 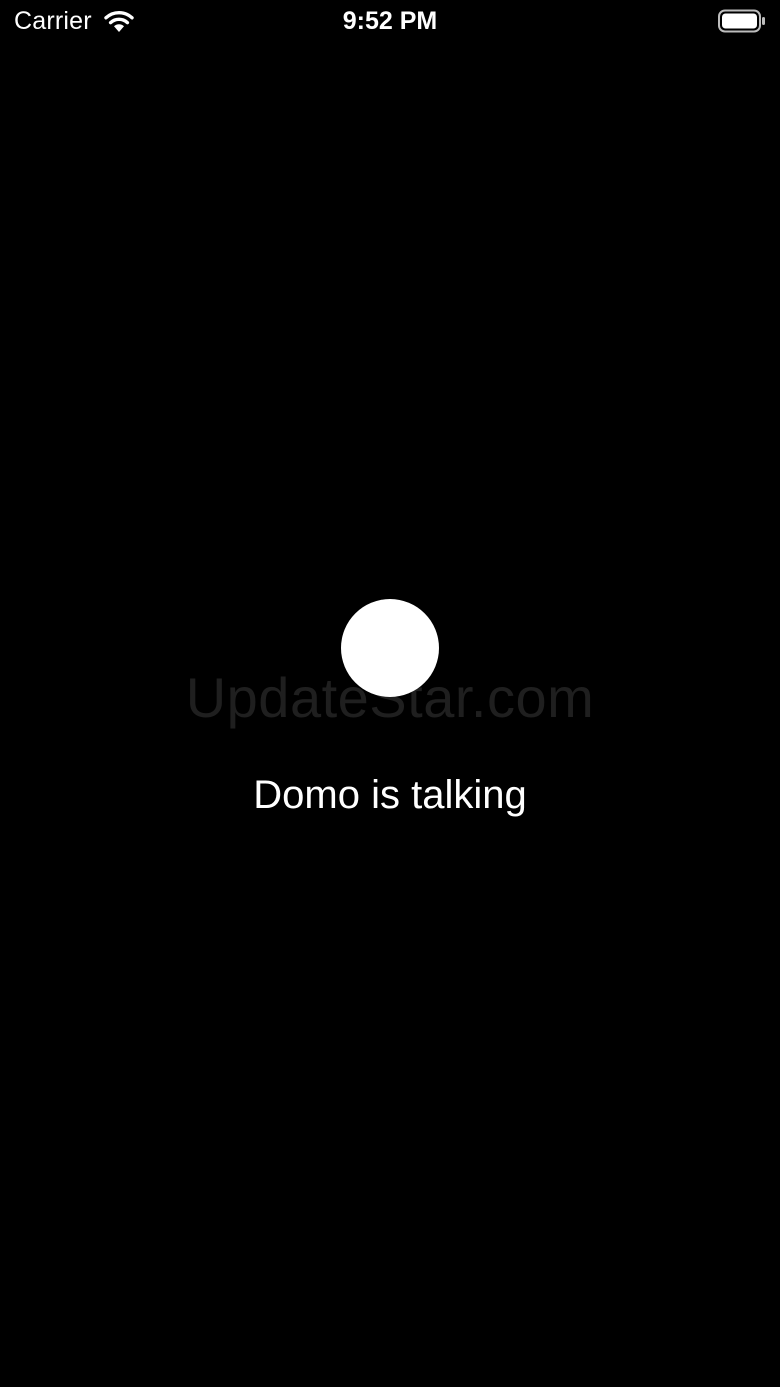 I want to click on status-time: 9:52 PM, so click(x=390, y=21).